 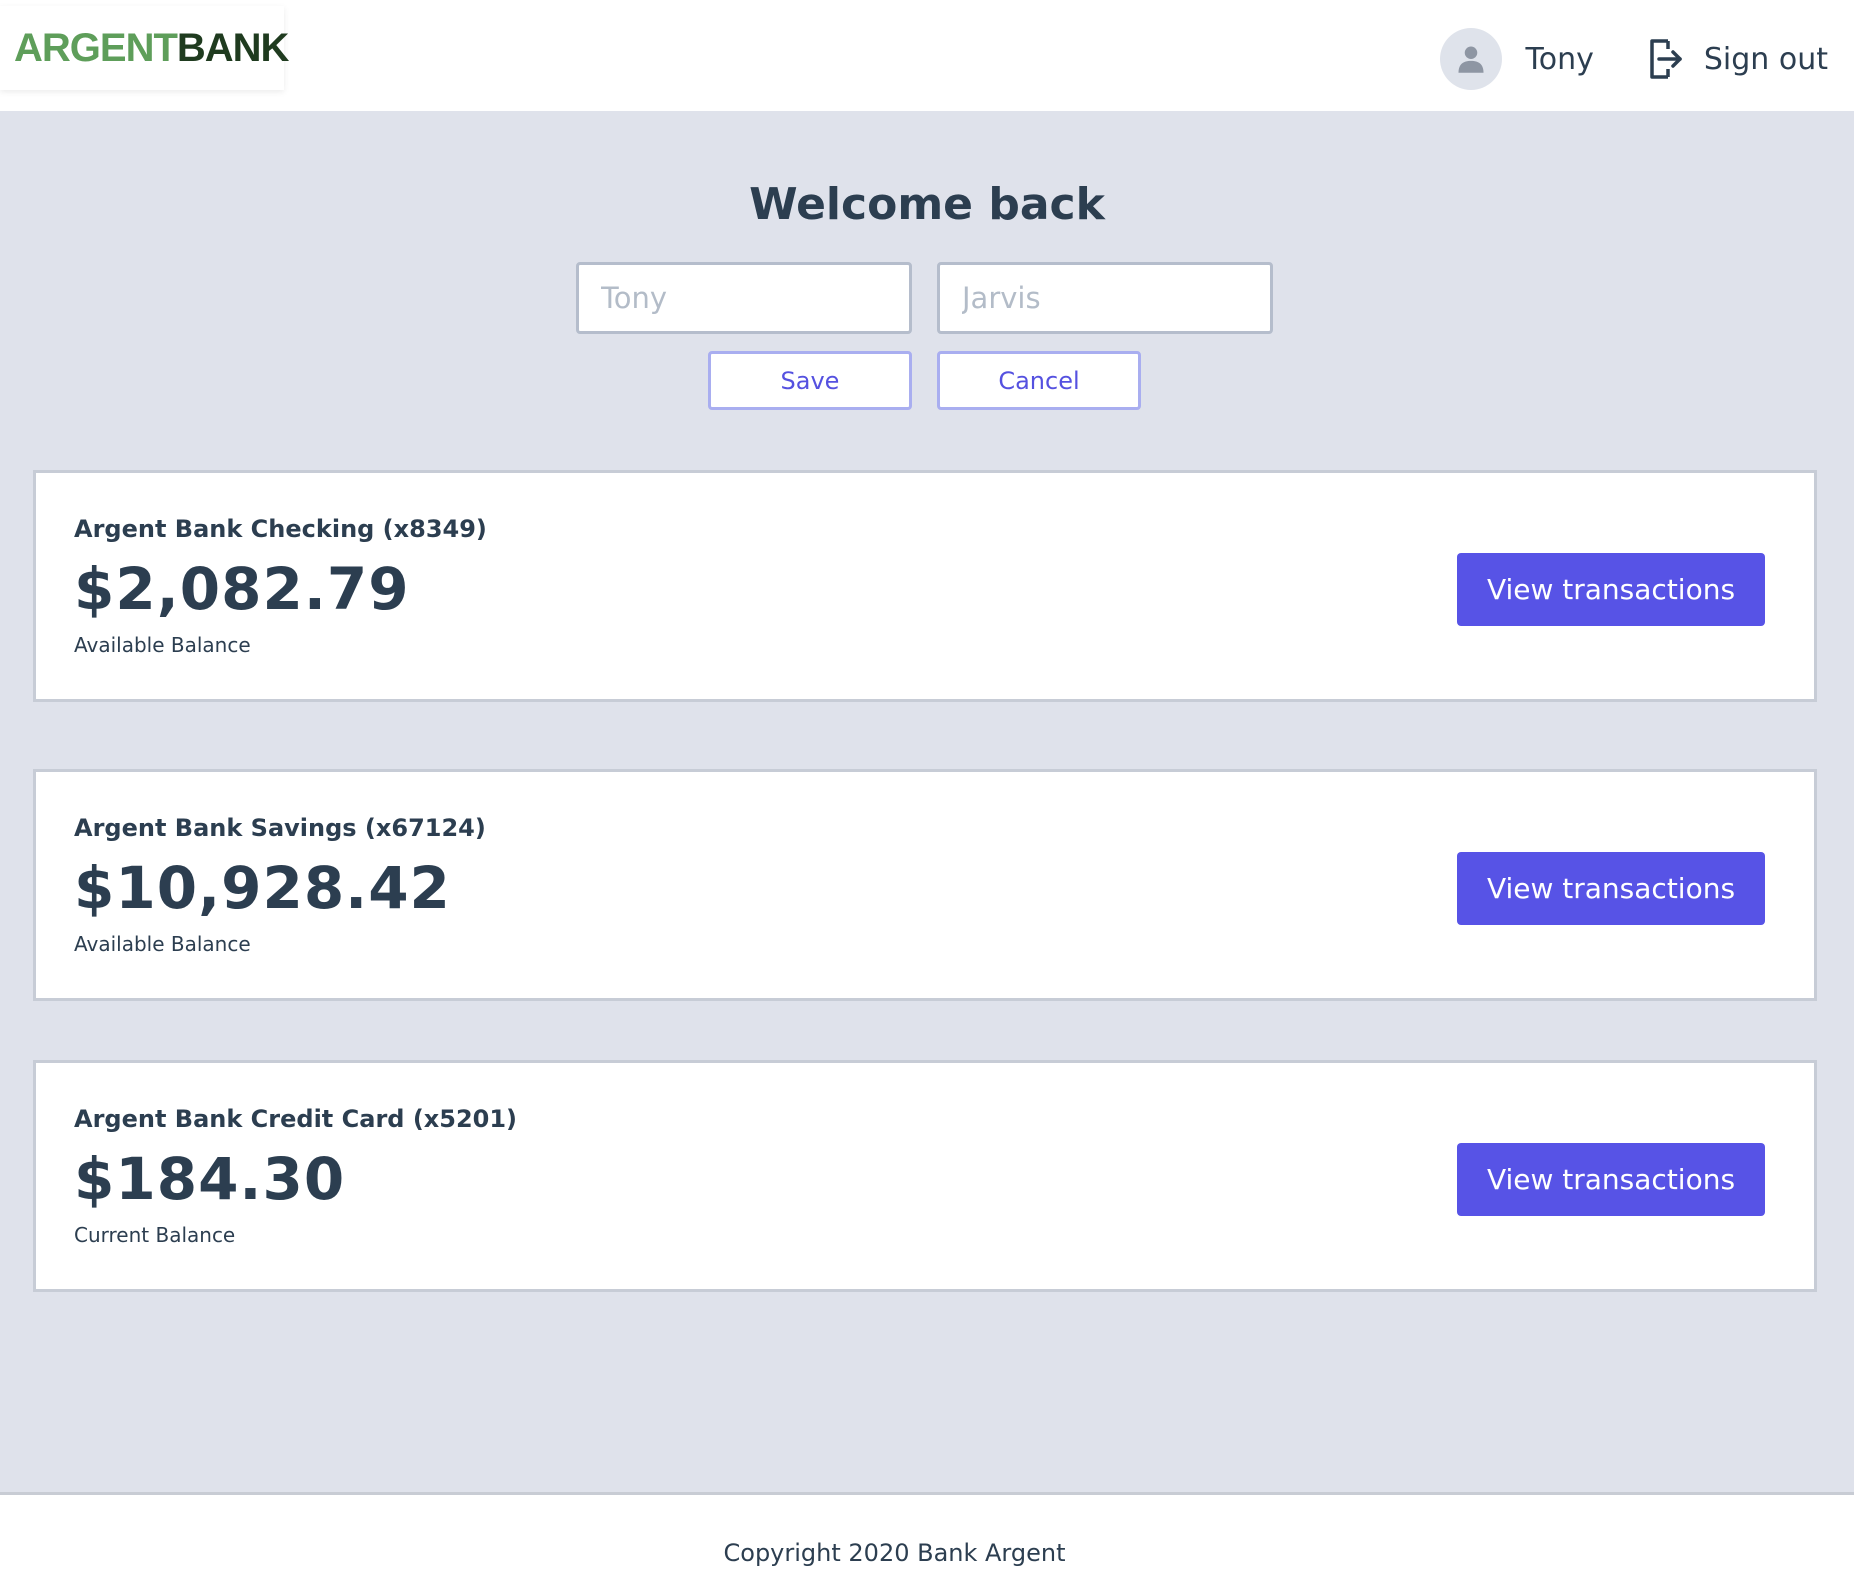 What do you see at coordinates (1105, 298) in the screenshot?
I see `last-name-input` at bounding box center [1105, 298].